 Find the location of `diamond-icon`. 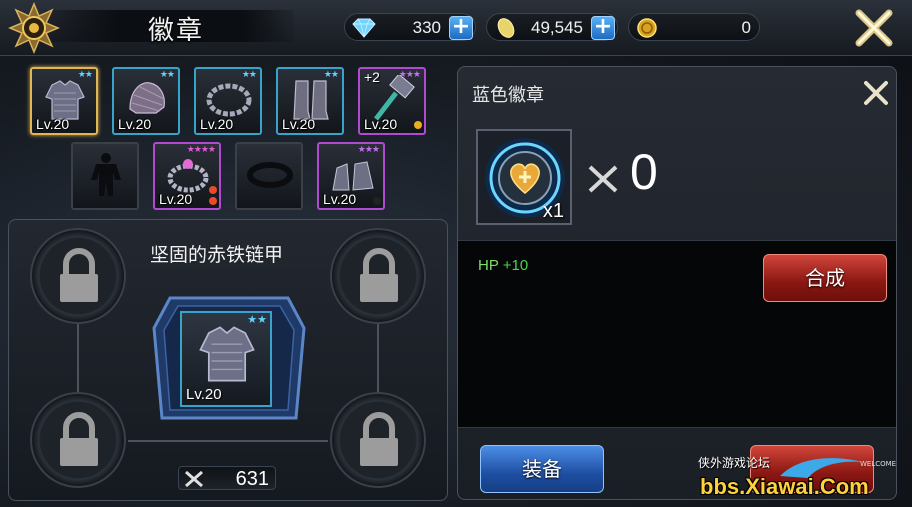

diamond-icon is located at coordinates (364, 28).